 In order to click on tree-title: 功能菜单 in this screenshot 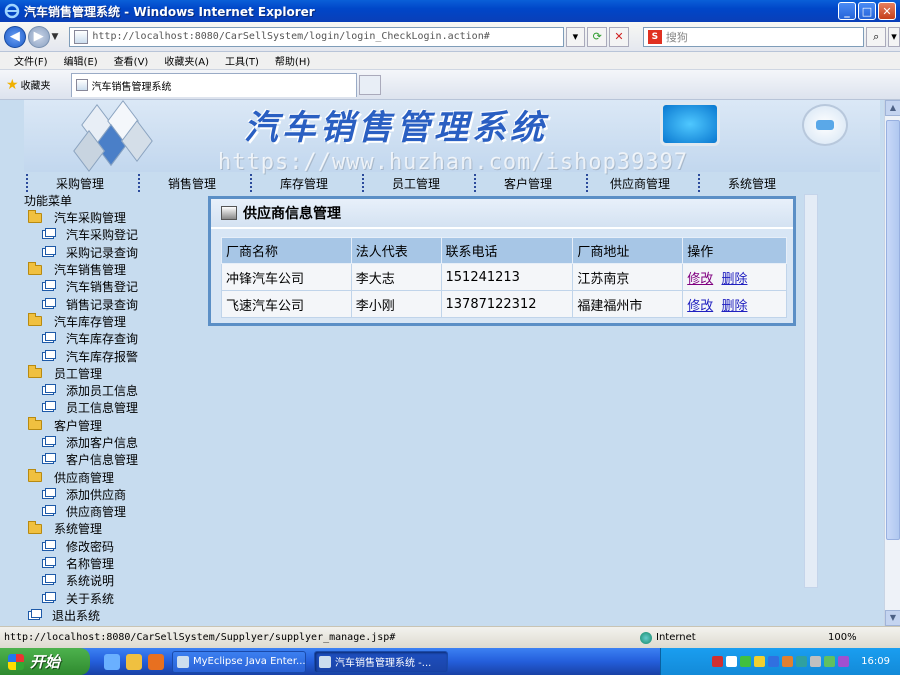, I will do `click(48, 201)`.